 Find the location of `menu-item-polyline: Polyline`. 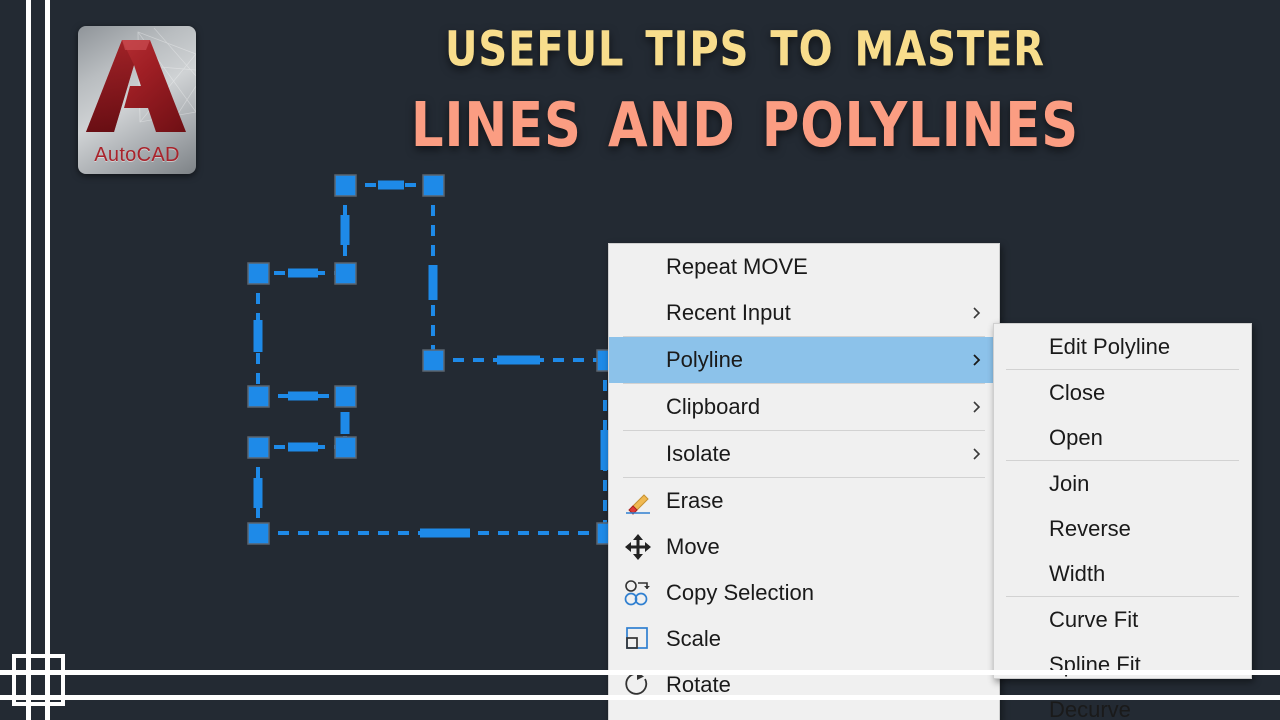

menu-item-polyline: Polyline is located at coordinates (804, 360).